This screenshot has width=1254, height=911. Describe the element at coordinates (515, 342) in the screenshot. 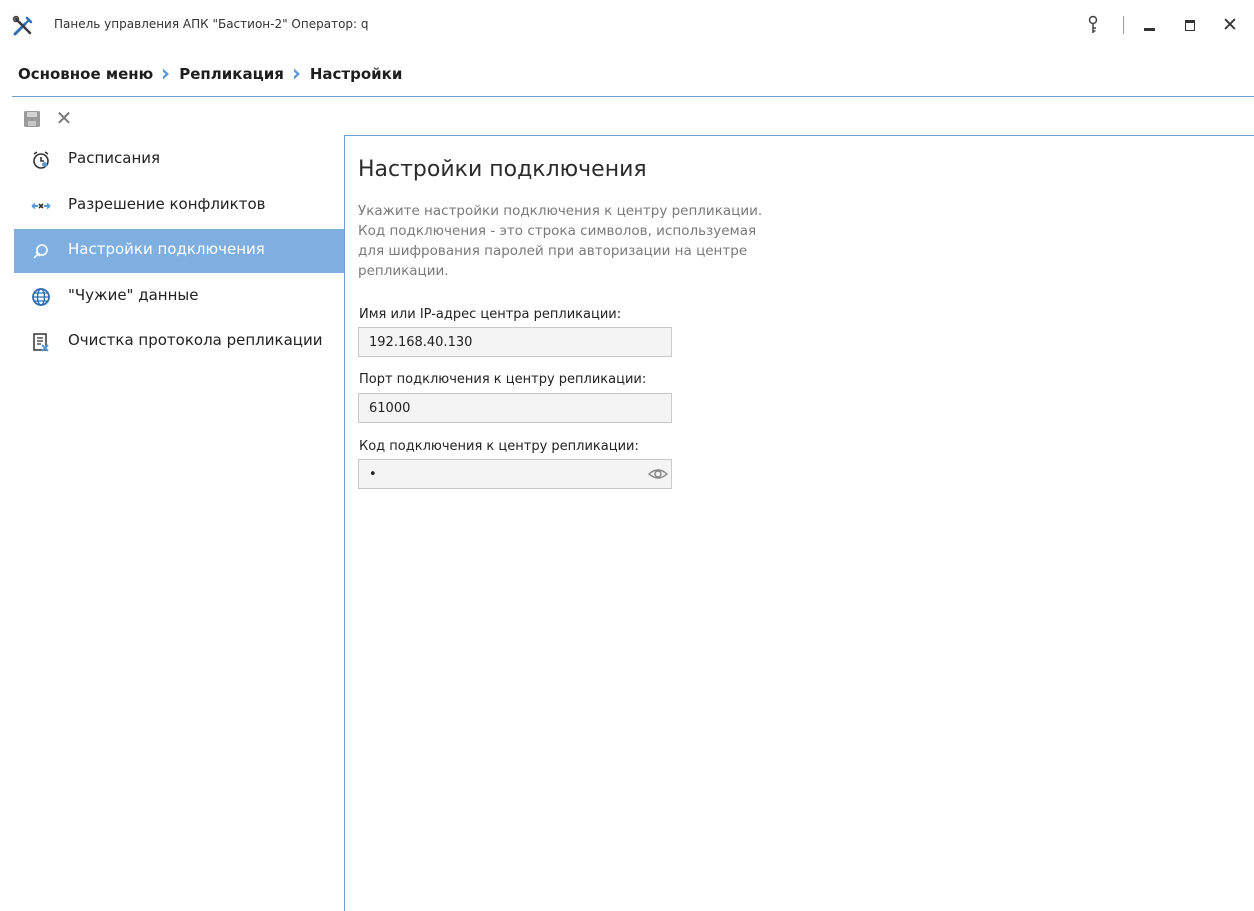

I see `host-input` at that location.